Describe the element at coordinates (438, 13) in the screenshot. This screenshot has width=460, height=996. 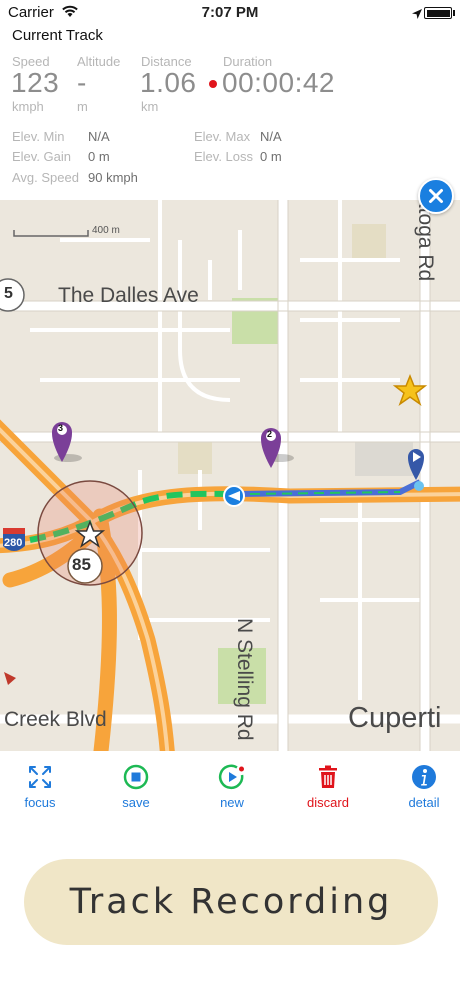
I see `battery-icon` at that location.